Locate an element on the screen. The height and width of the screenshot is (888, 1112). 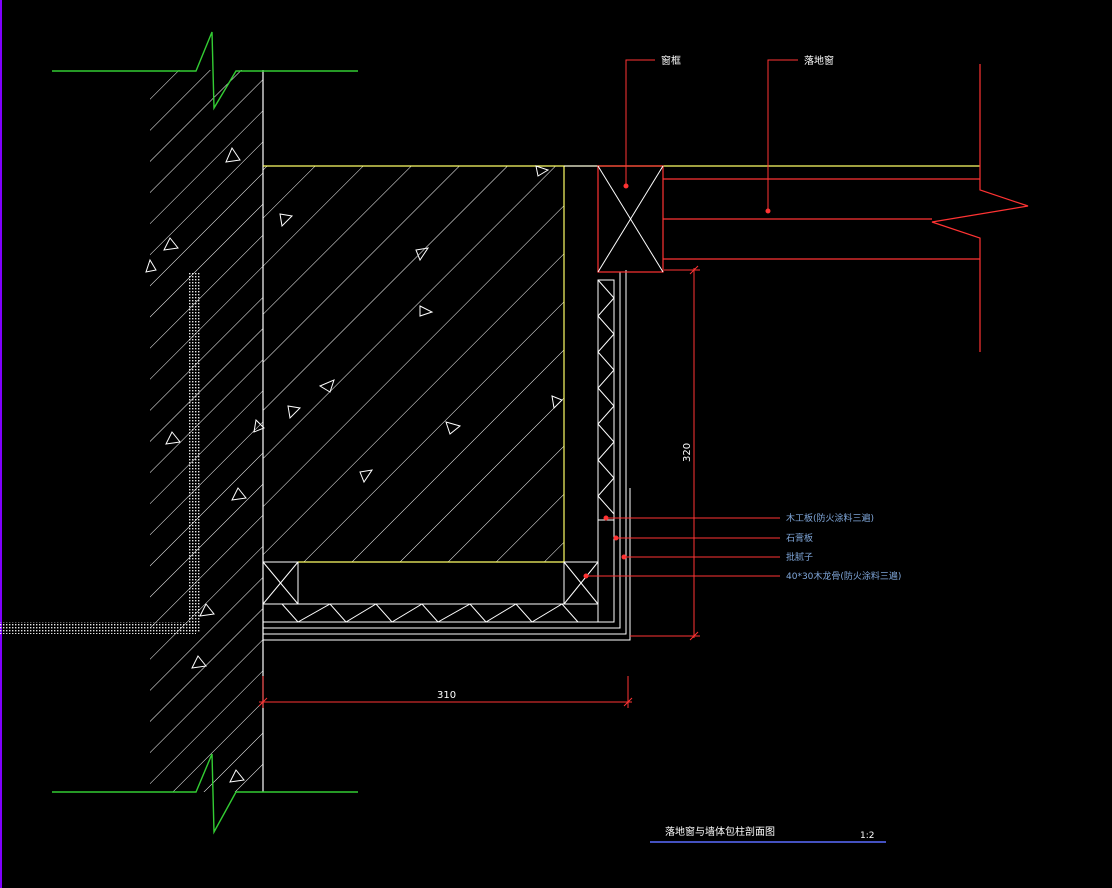
floor-window-label: 落地窗 is located at coordinates (819, 60).